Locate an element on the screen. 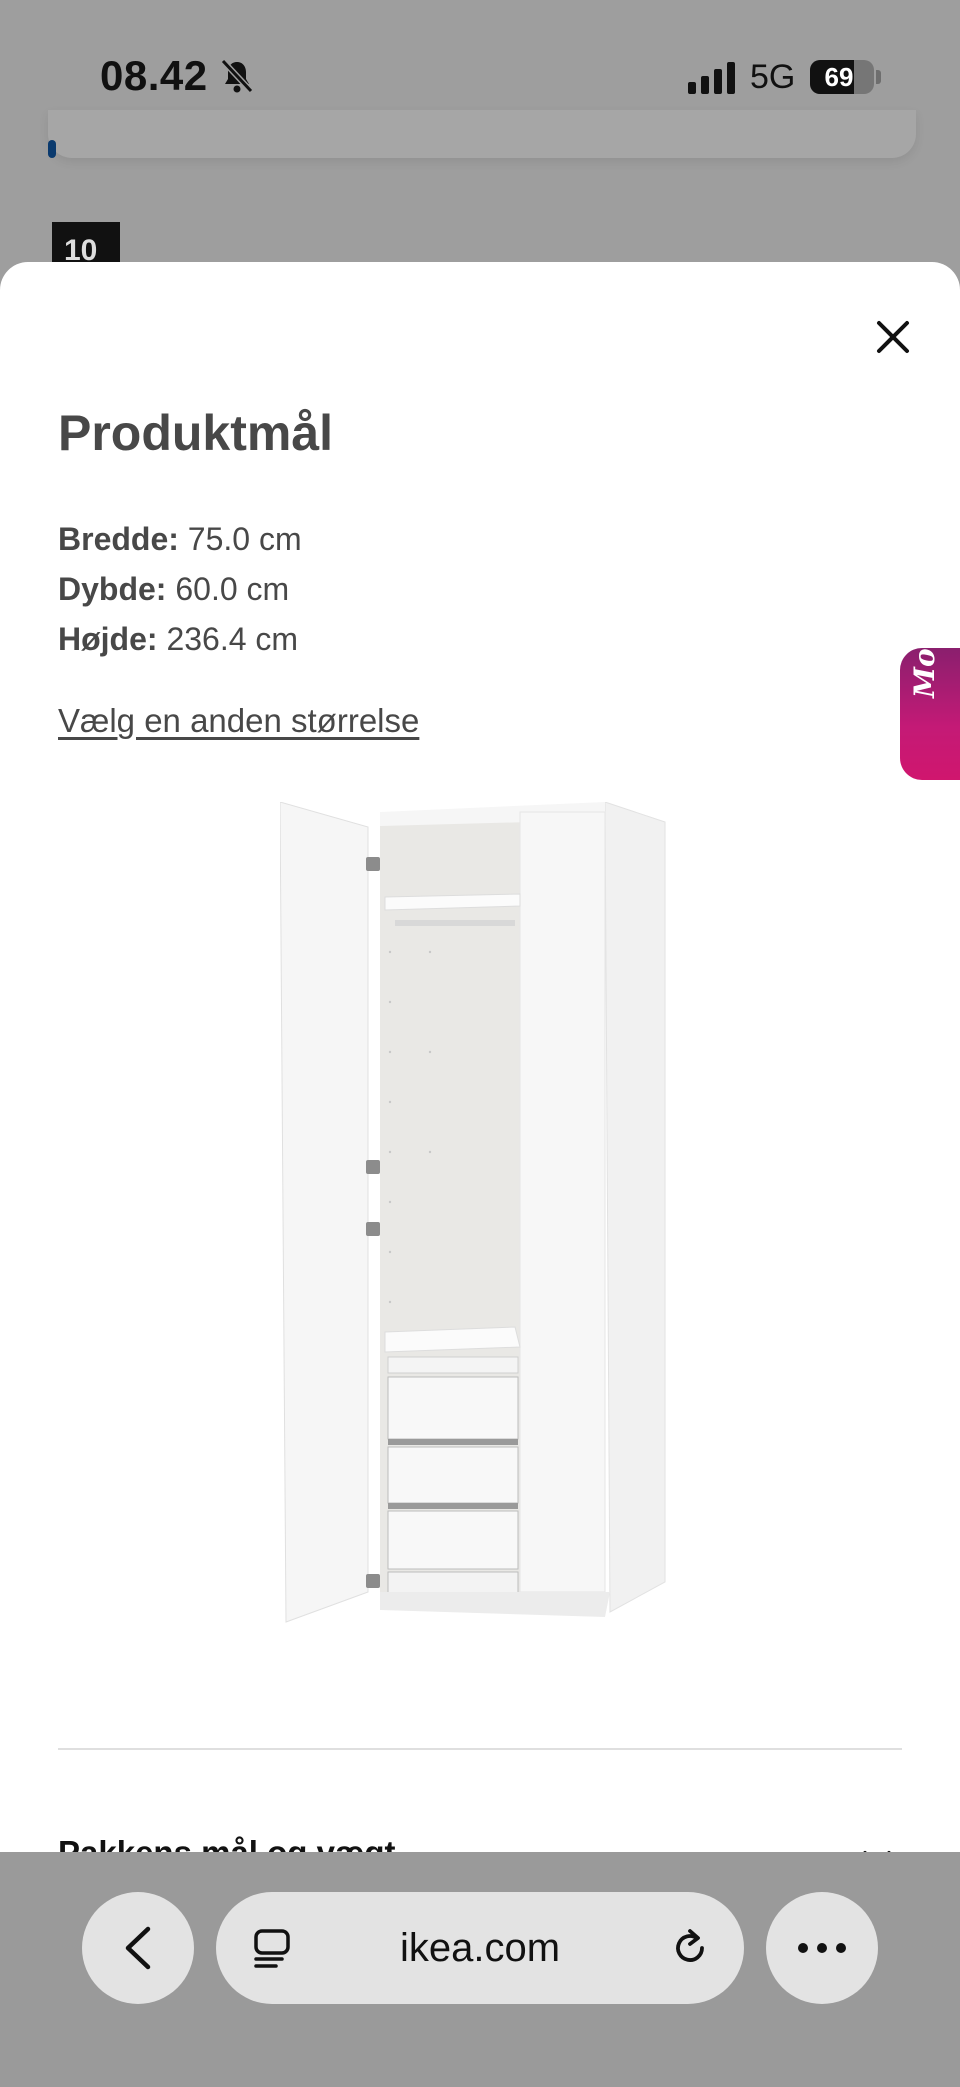 The width and height of the screenshot is (960, 2087). dimension-height: Højde: 236.4 cm is located at coordinates (180, 639).